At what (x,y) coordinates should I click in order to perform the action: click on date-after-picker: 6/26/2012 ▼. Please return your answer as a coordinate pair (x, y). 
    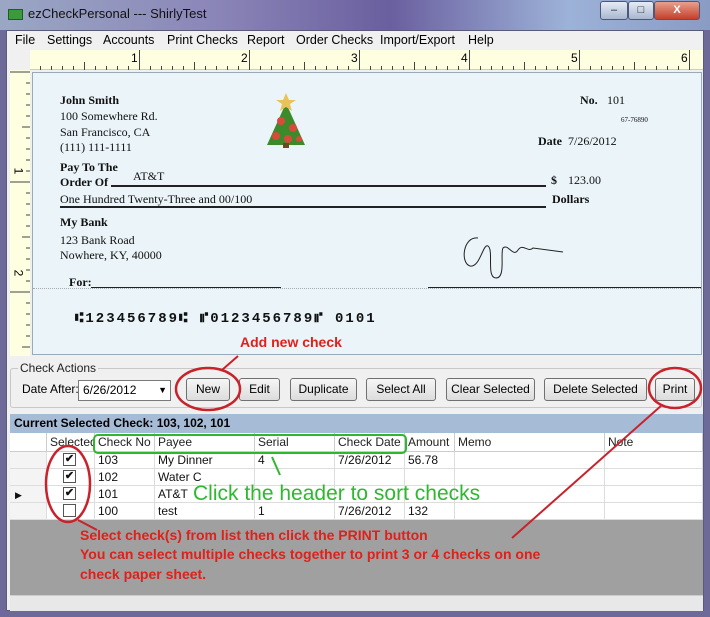
    Looking at the image, I should click on (124, 390).